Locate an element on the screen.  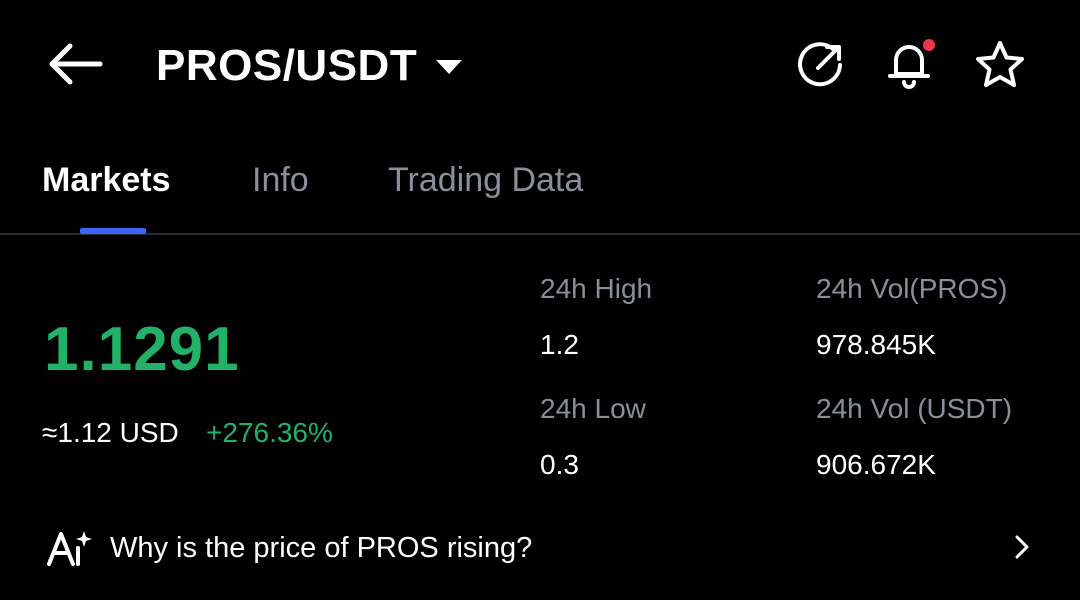
active-tab-indicator is located at coordinates (113, 231).